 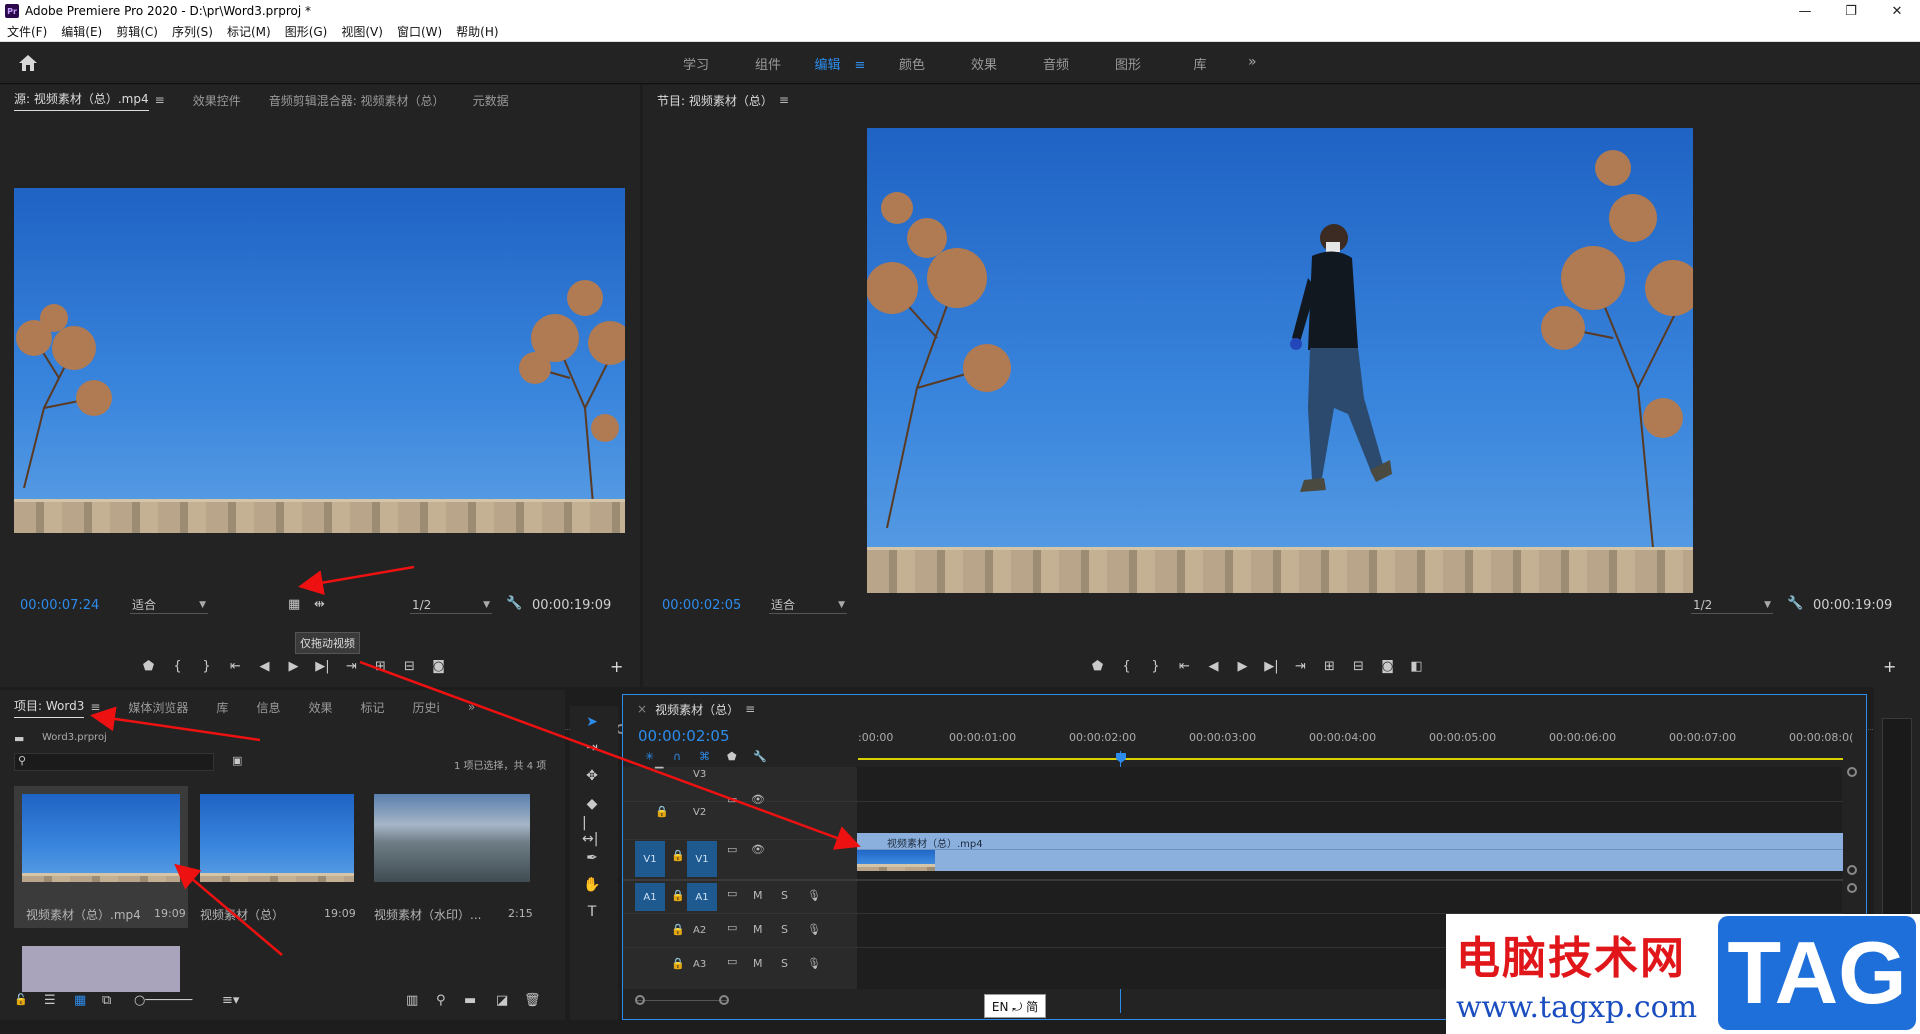 I want to click on watermark-banner: 电脑技术网 www.tagxp.com TAG, so click(x=1683, y=974).